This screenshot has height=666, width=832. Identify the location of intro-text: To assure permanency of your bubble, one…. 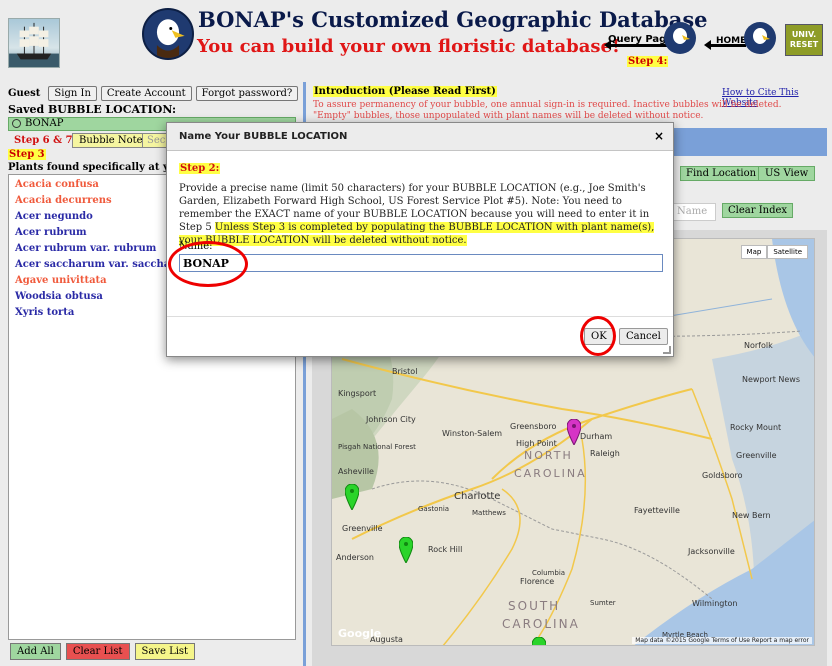
(547, 110).